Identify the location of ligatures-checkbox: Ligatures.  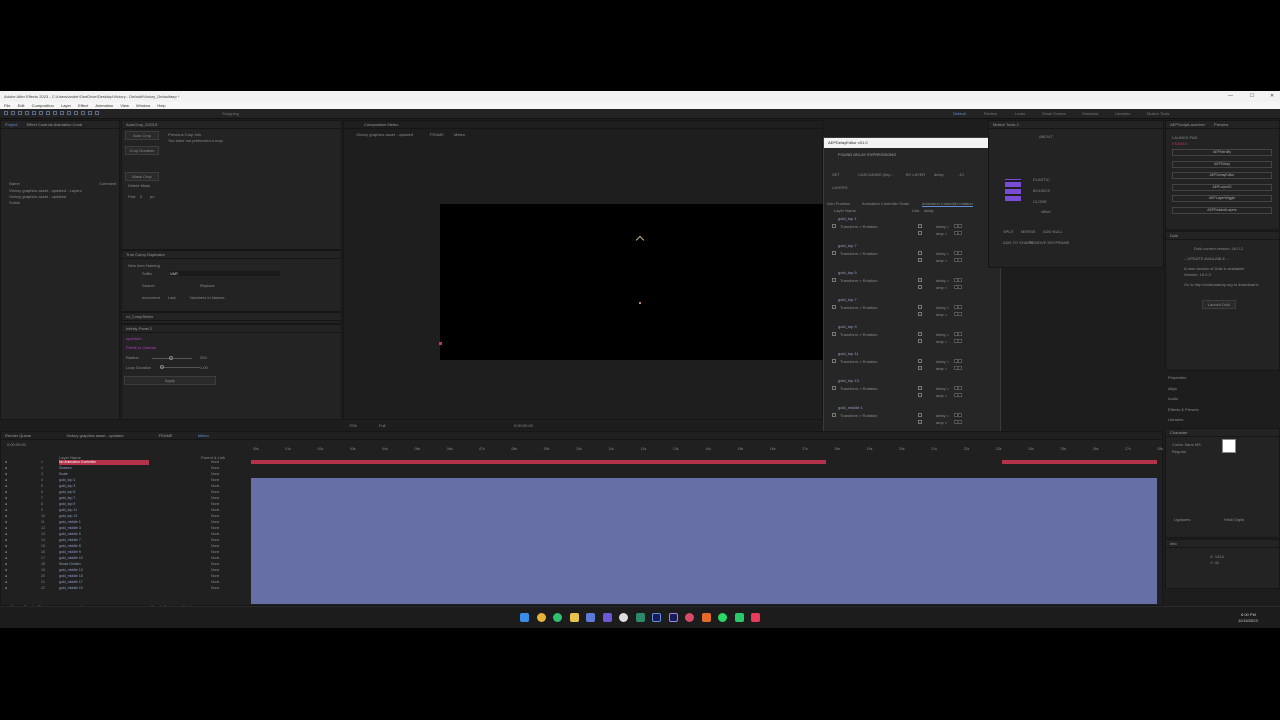
(1182, 519).